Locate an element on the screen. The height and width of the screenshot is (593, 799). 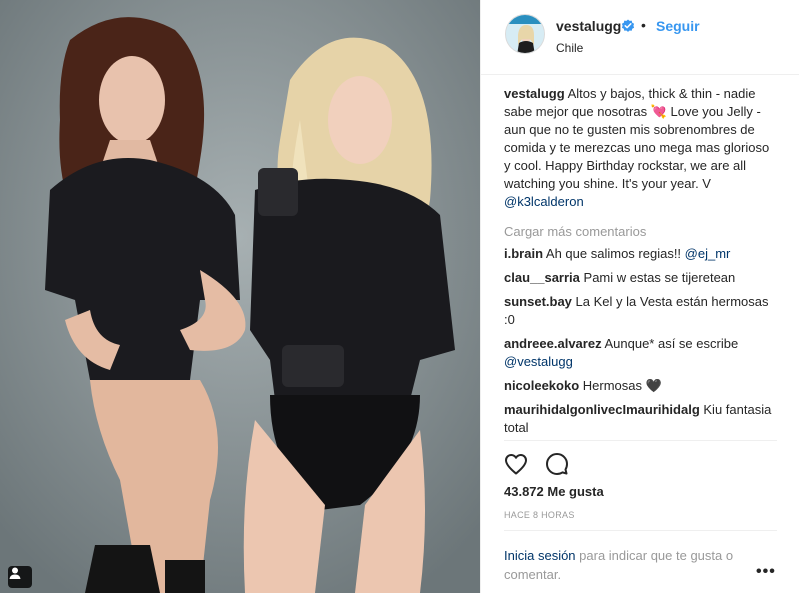
list-item: clau__sarria Pami w estas se tijeretean is located at coordinates (641, 278).